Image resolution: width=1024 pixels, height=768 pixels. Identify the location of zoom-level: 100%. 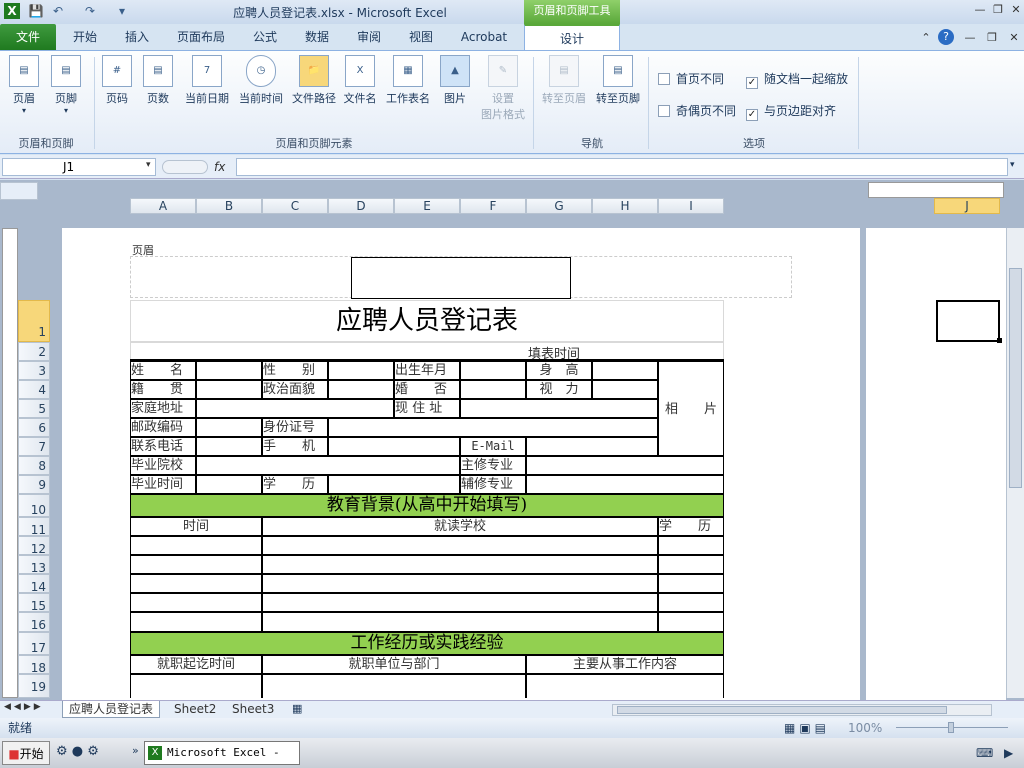
(865, 728).